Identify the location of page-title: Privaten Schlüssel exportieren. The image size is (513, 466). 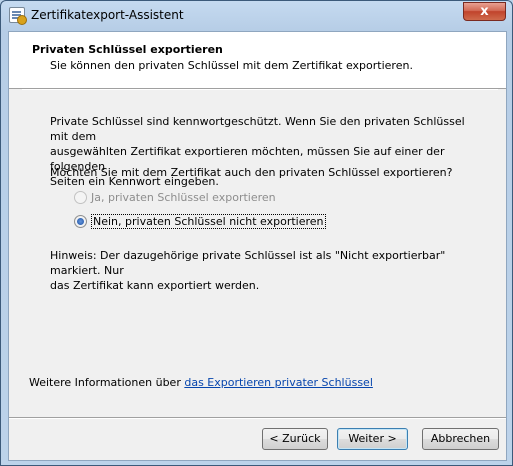
(127, 49).